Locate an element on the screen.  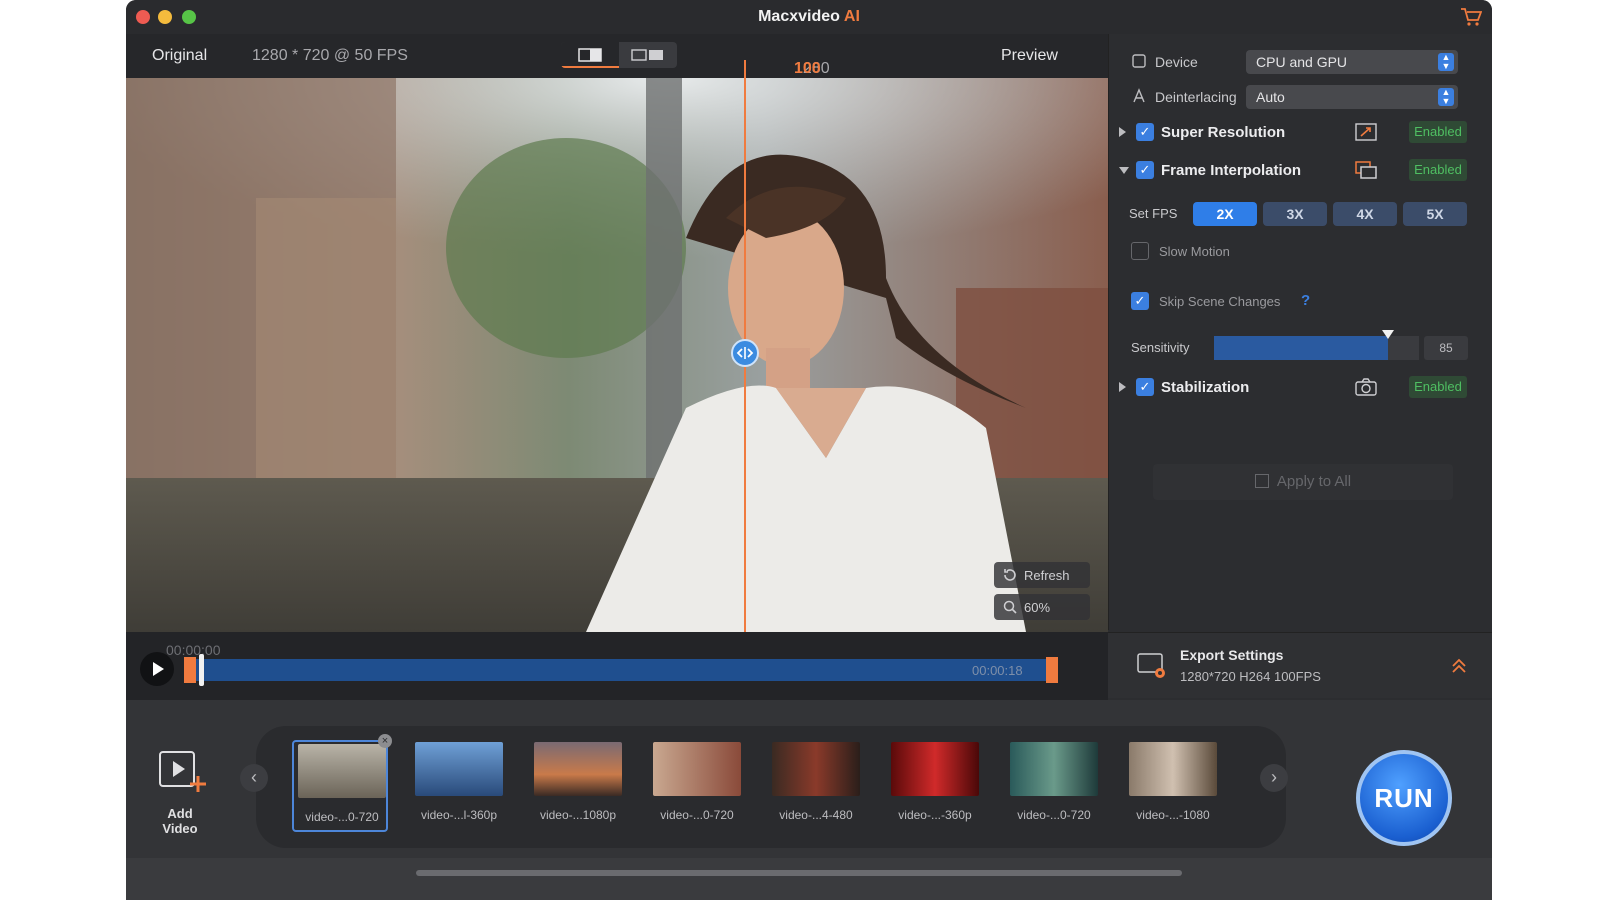
zoom-icon is located at coordinates (1010, 607).